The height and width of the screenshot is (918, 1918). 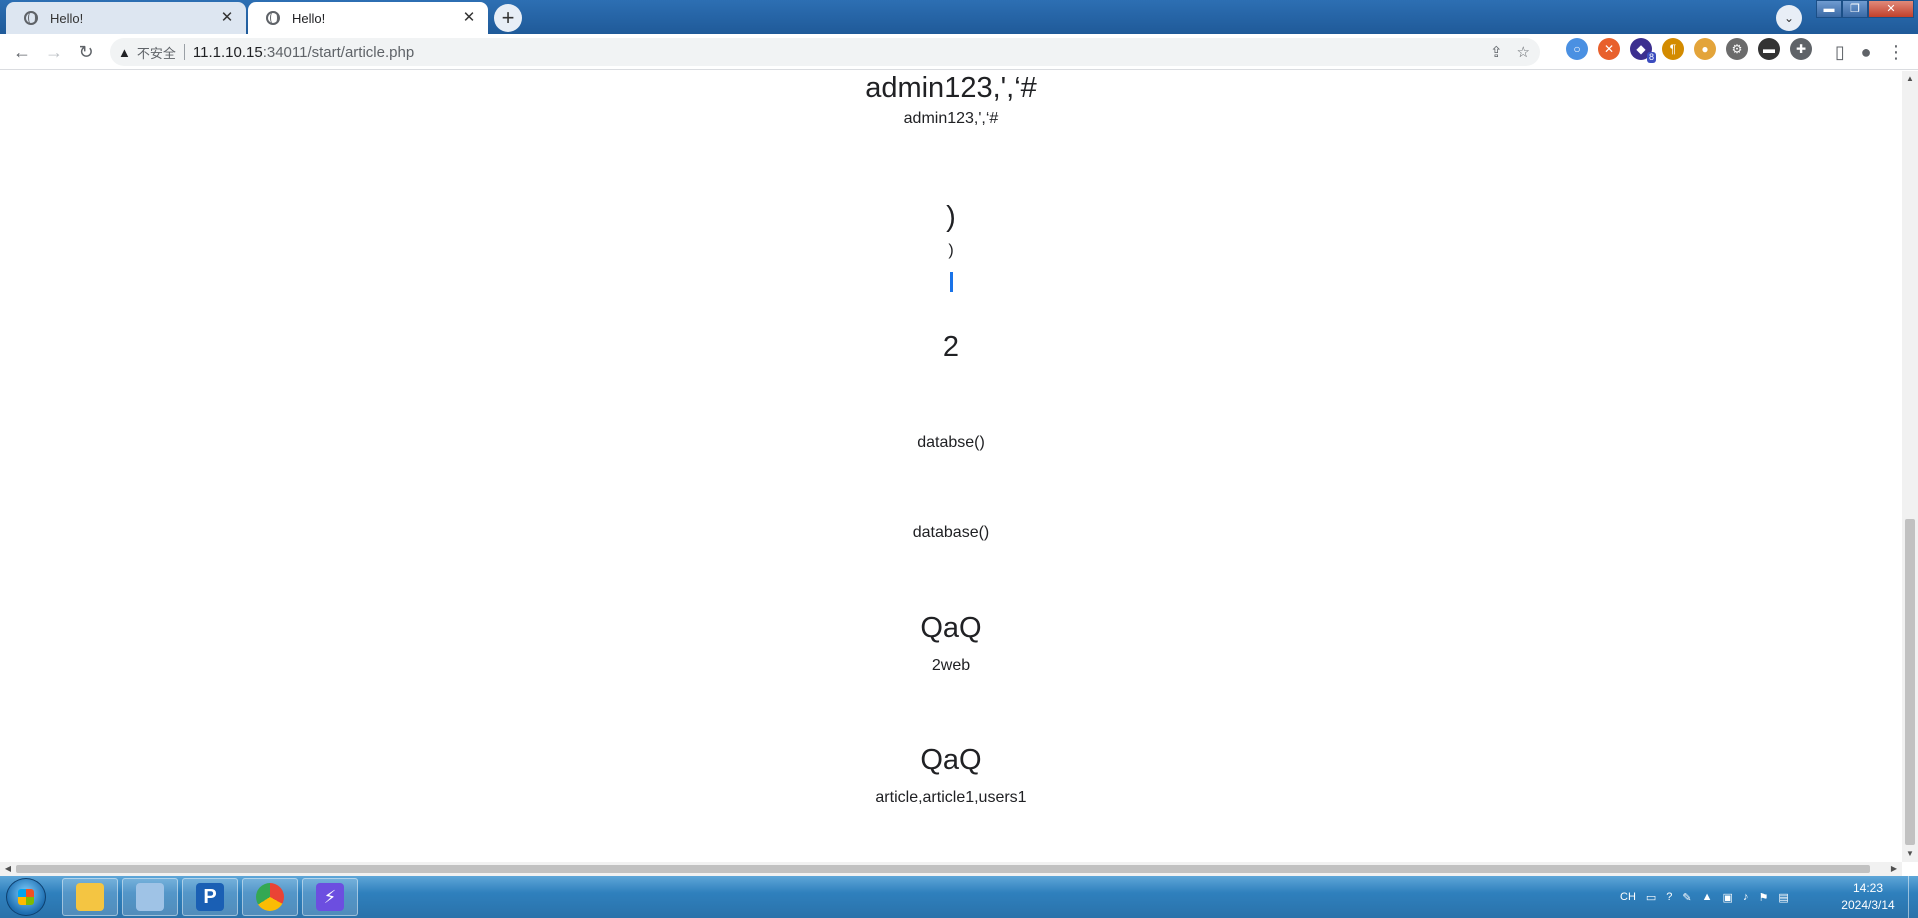 I want to click on profile-avatar: ●, so click(x=1866, y=52).